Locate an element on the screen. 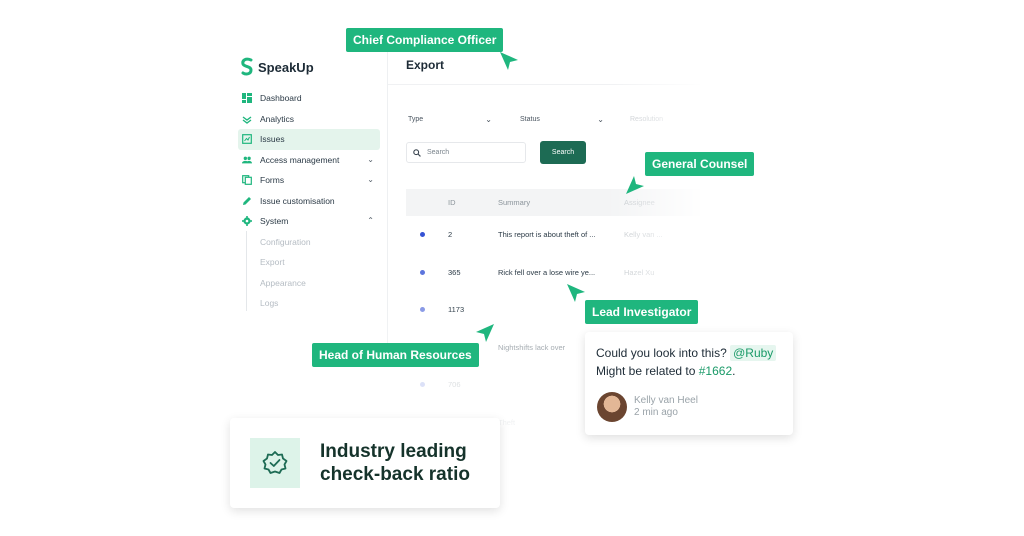 Image resolution: width=1024 pixels, height=536 pixels. sidebar-item-forms: Forms ⌄ is located at coordinates (309, 180).